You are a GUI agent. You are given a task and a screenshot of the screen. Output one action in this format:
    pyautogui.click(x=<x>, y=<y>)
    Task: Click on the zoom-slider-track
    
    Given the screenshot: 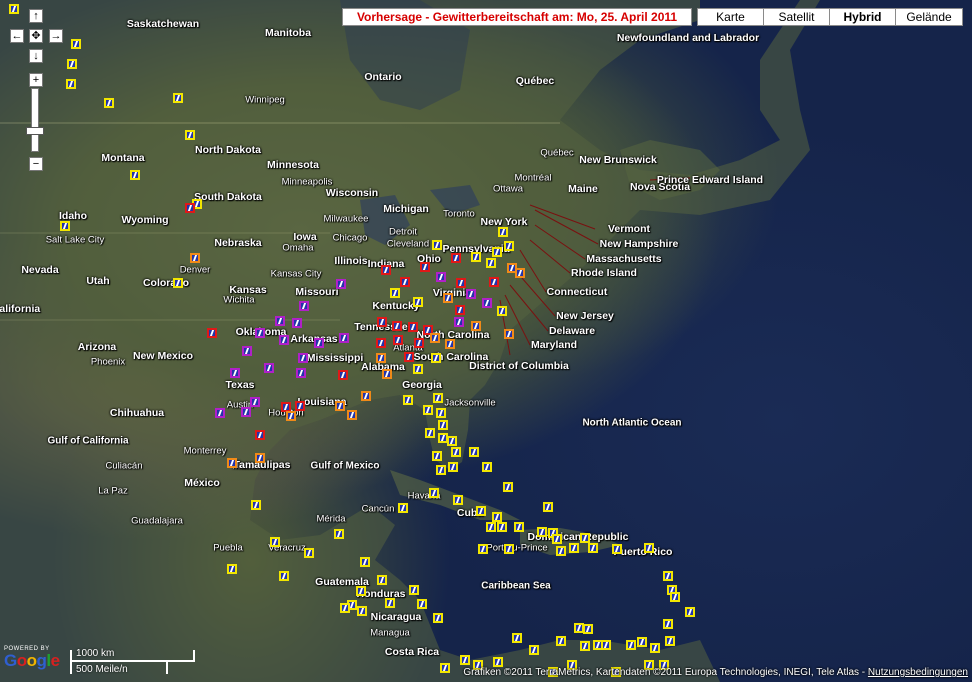 What is the action you would take?
    pyautogui.click(x=35, y=120)
    